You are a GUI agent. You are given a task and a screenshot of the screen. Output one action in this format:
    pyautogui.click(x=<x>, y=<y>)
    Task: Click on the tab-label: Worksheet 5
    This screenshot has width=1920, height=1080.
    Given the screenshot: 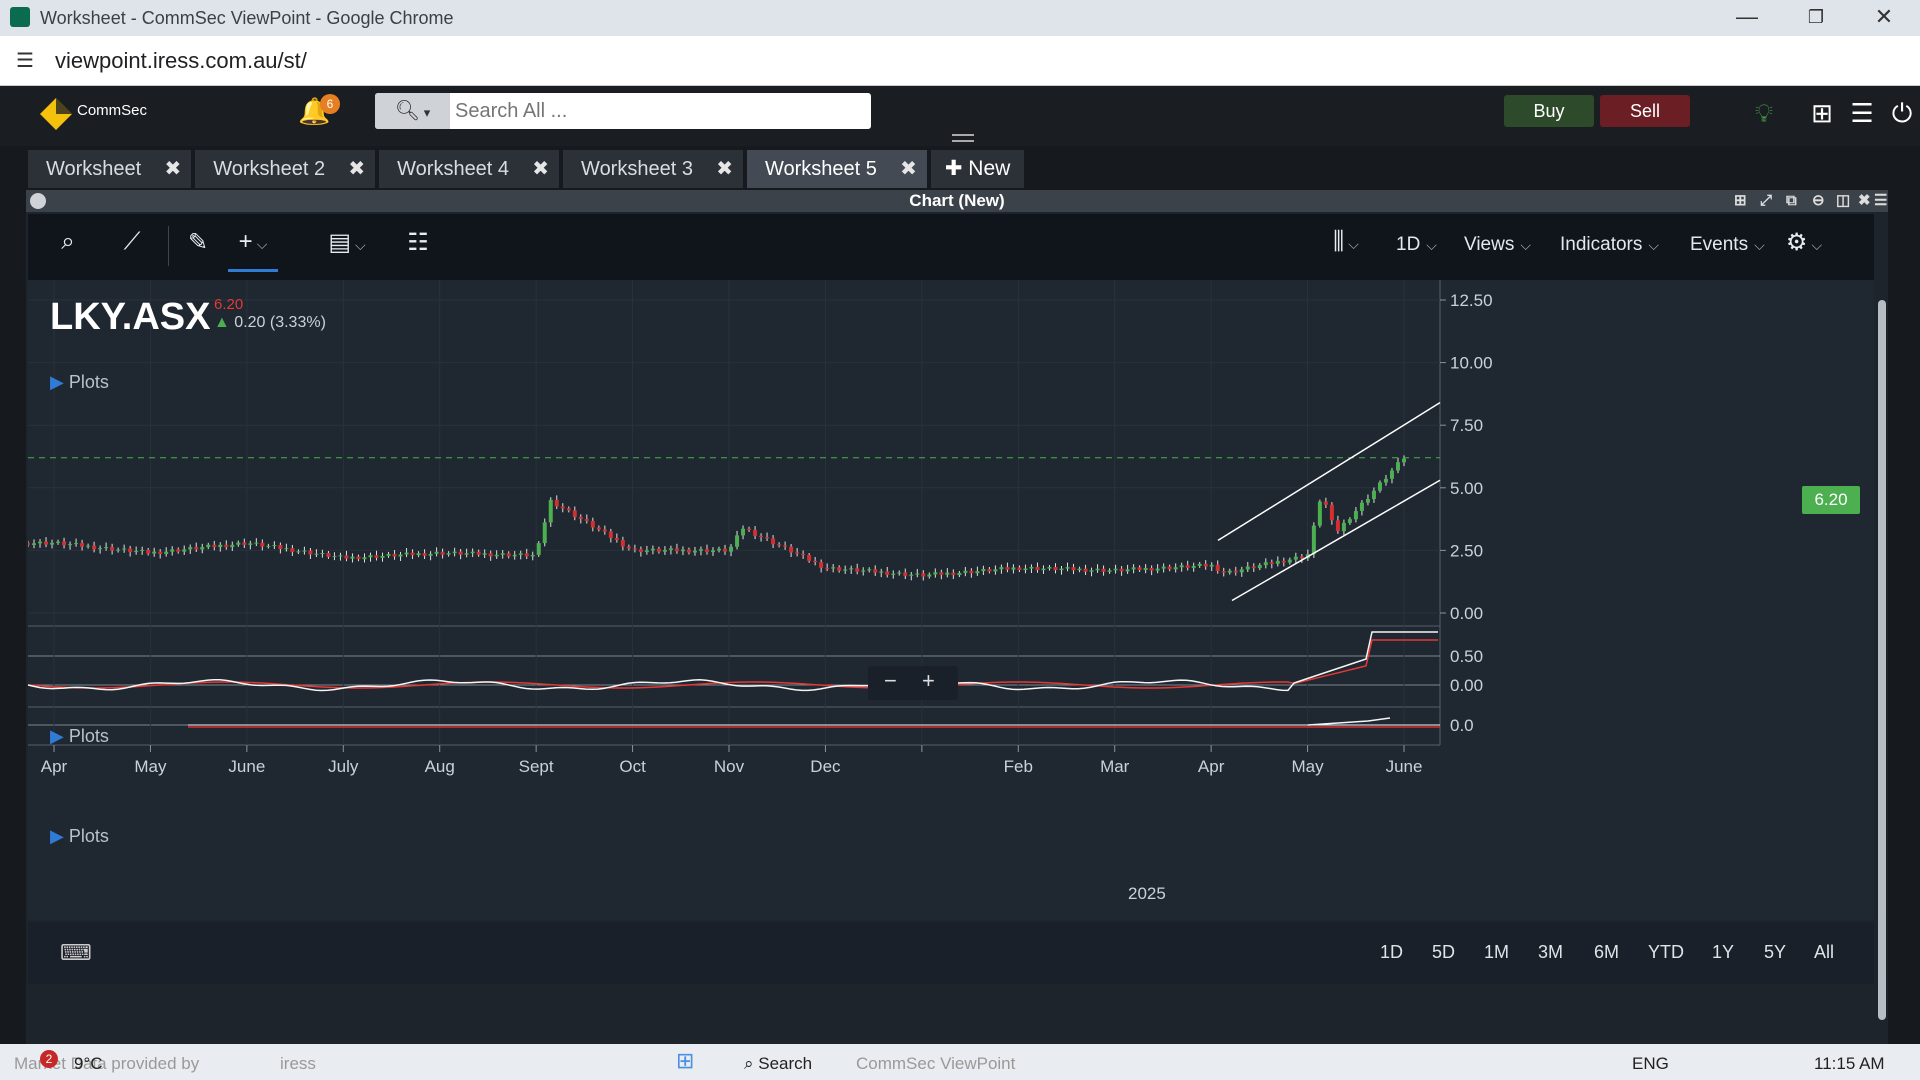 What is the action you would take?
    pyautogui.click(x=820, y=169)
    